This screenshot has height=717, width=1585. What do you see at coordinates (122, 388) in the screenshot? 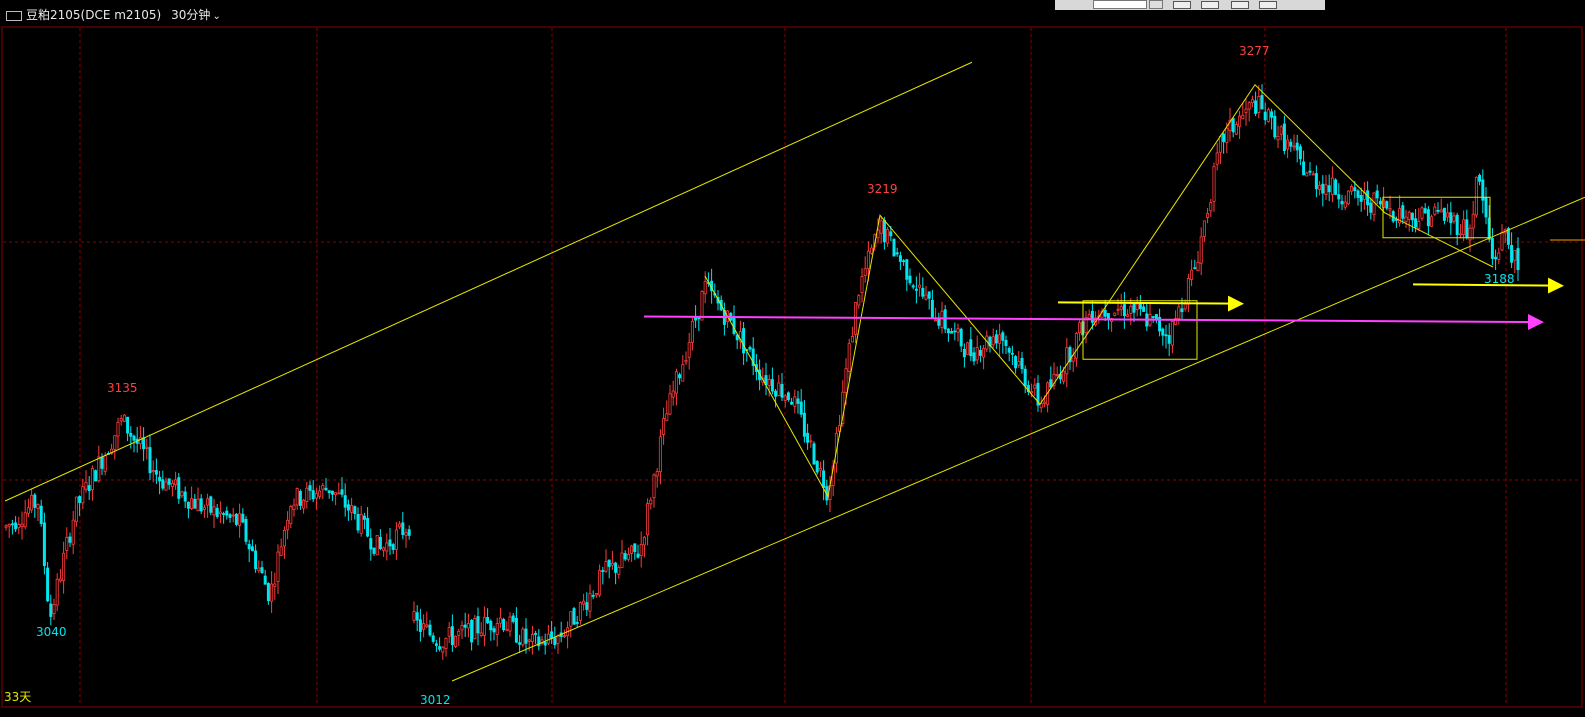
I see `price-label-high: 3135` at bounding box center [122, 388].